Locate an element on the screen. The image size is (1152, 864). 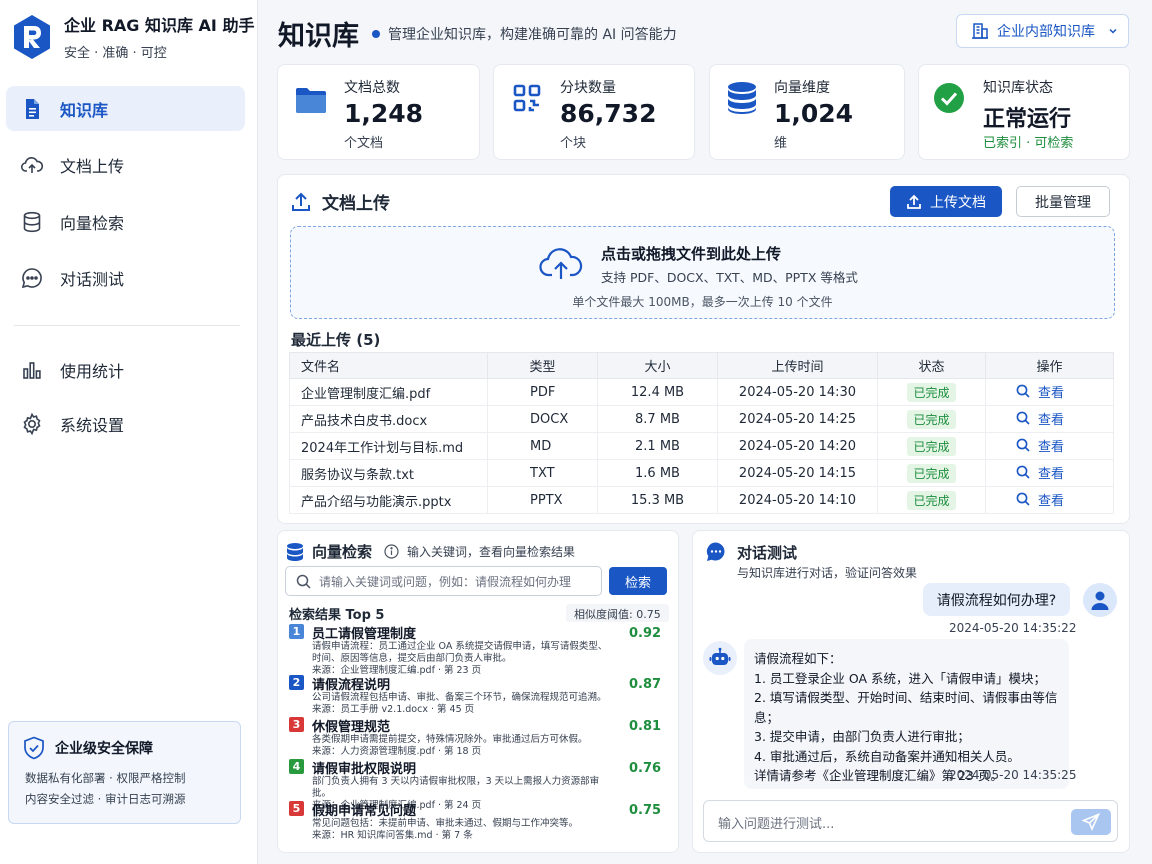
table-header-row: 文件名 类型 大小 上传时间 状态 操作 is located at coordinates (701, 365).